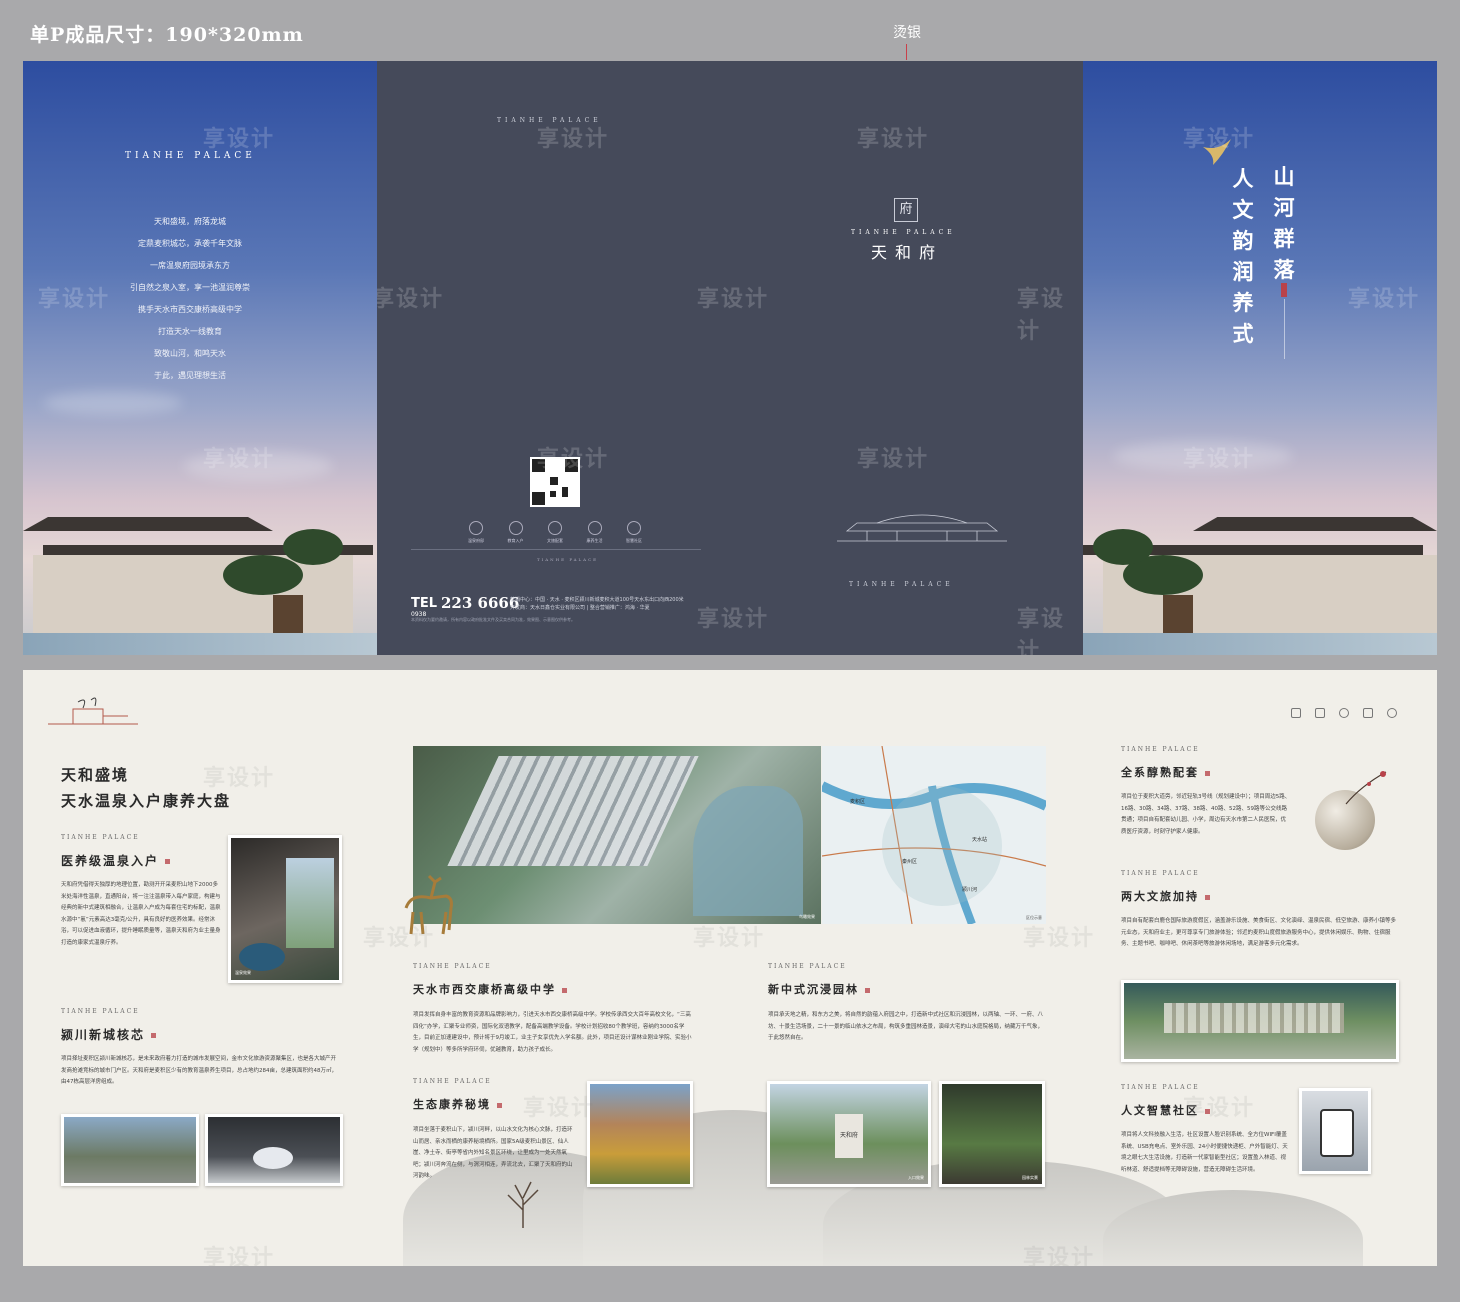  I want to click on feature-icons: 温泉府邸 教育入户 文旅配套 康养生活 智慧社区, so click(555, 532).